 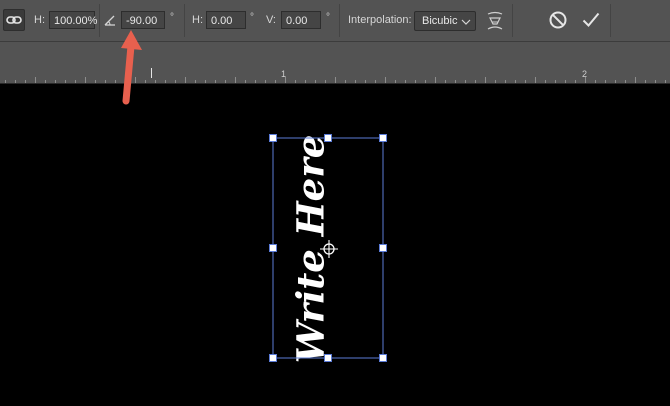 What do you see at coordinates (558, 20) in the screenshot?
I see `cancel-icon` at bounding box center [558, 20].